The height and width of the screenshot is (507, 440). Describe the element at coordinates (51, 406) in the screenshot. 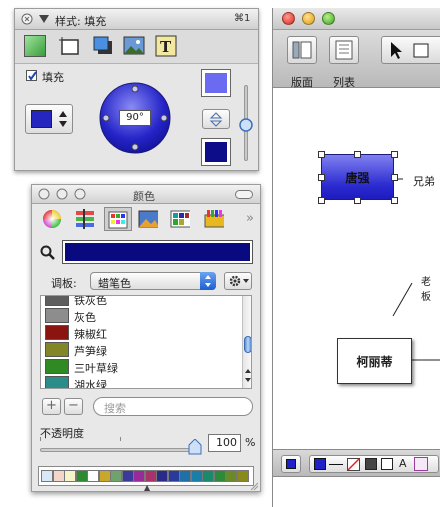

I see `add-color-button: +` at that location.